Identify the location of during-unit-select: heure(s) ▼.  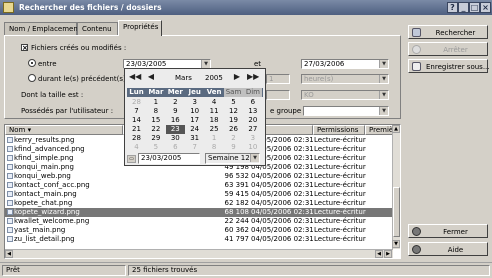
(345, 79).